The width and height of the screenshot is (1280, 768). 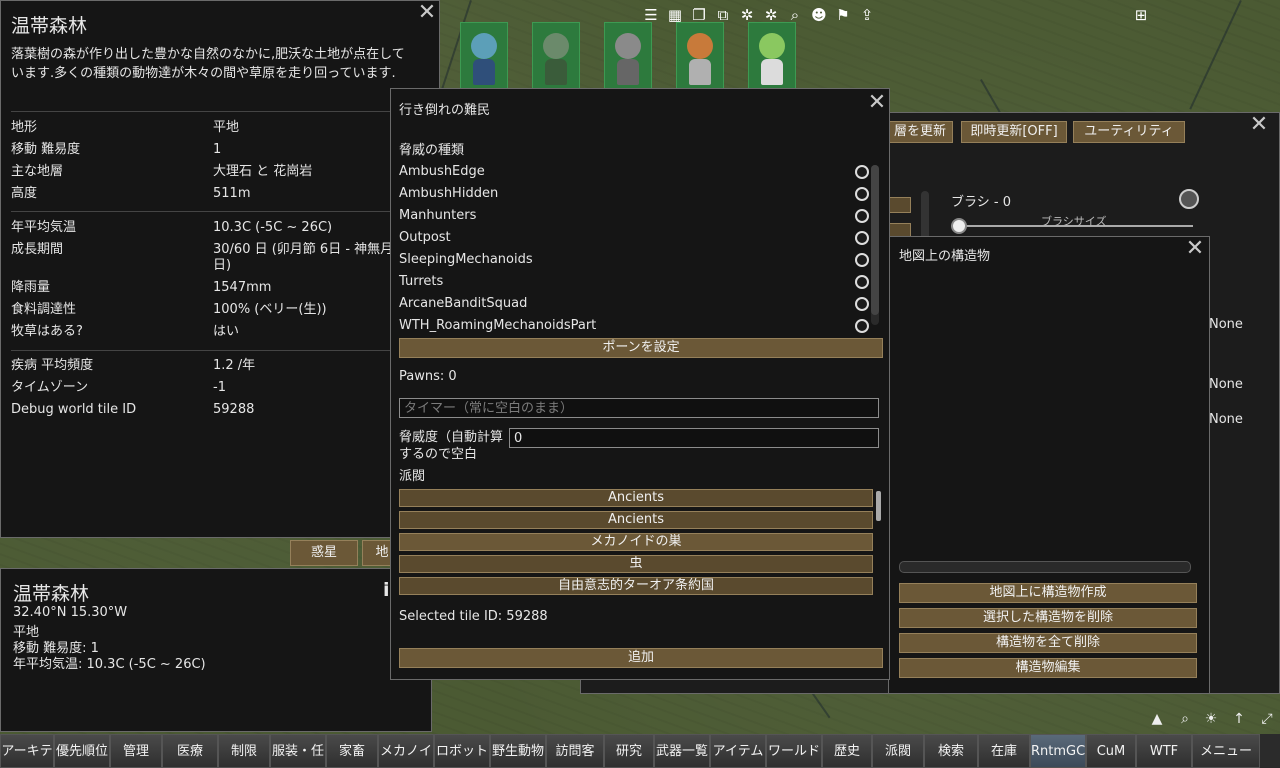 What do you see at coordinates (518, 751) in the screenshot?
I see `main-tab: 野生動物` at bounding box center [518, 751].